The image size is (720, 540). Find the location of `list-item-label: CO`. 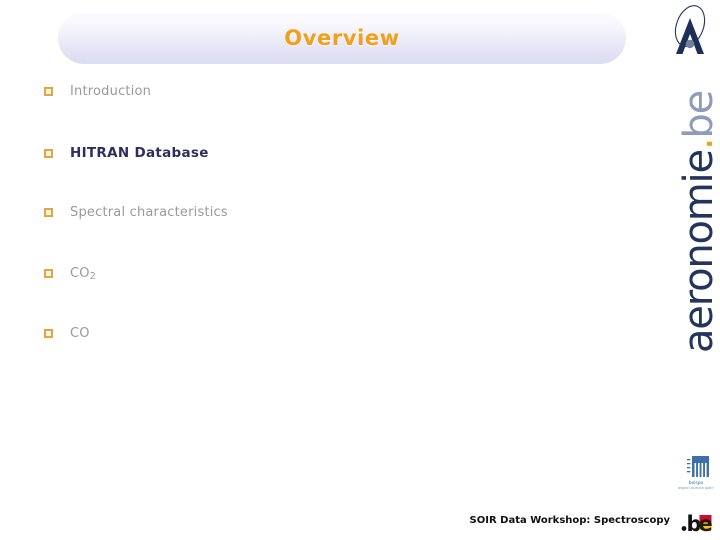

list-item-label: CO is located at coordinates (80, 333).